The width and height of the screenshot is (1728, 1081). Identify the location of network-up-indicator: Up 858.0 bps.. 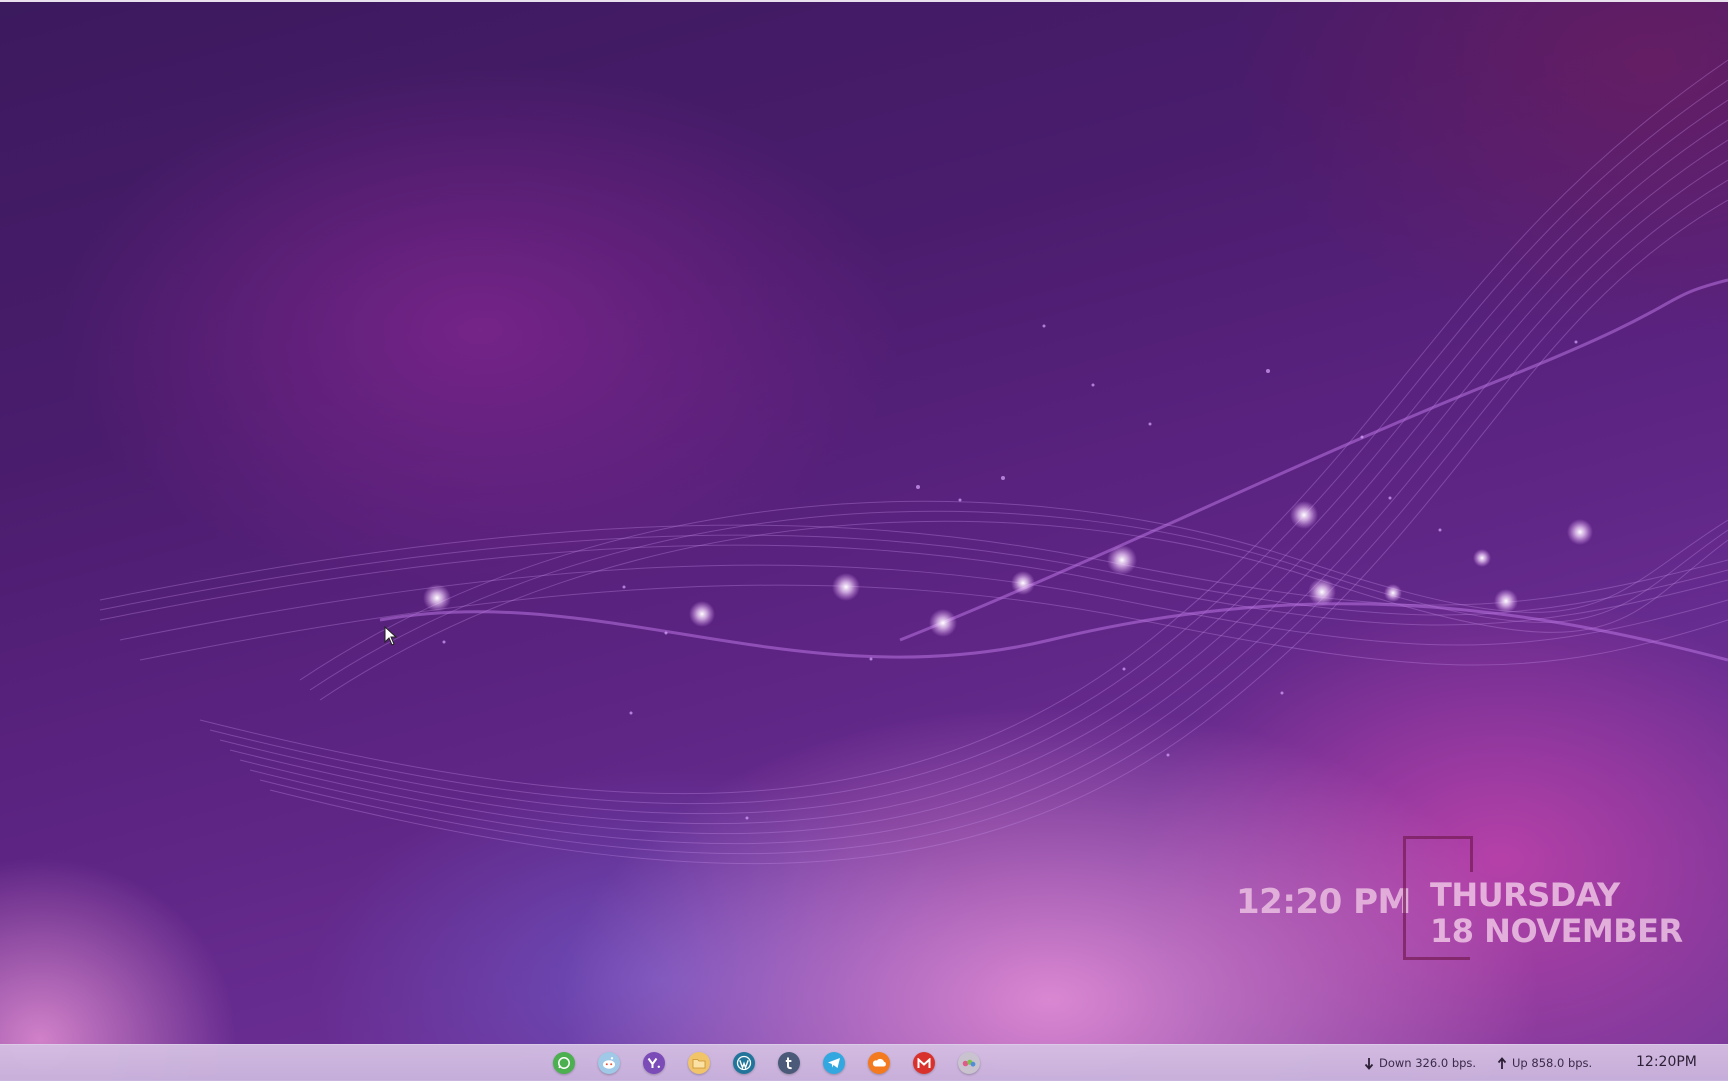
(1544, 1063).